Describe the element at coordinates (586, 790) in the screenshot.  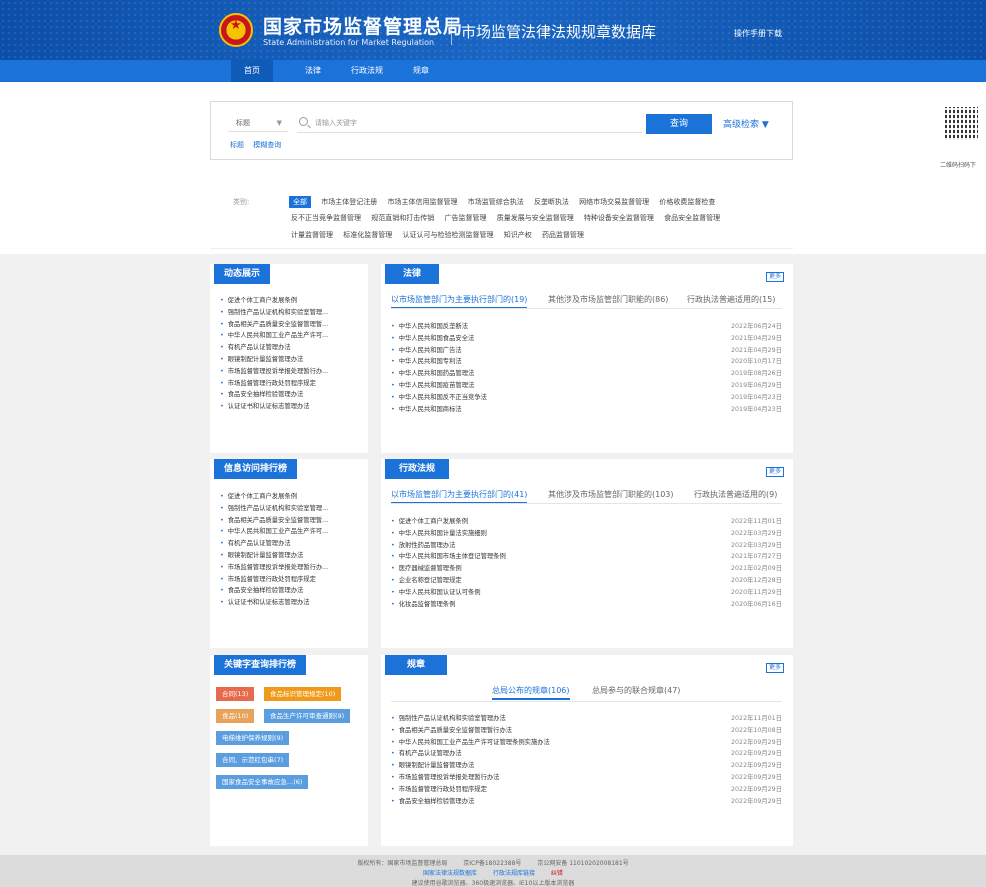
I see `table-row: 市场监督管理行政处罚程序规定 2022年09月29日` at that location.